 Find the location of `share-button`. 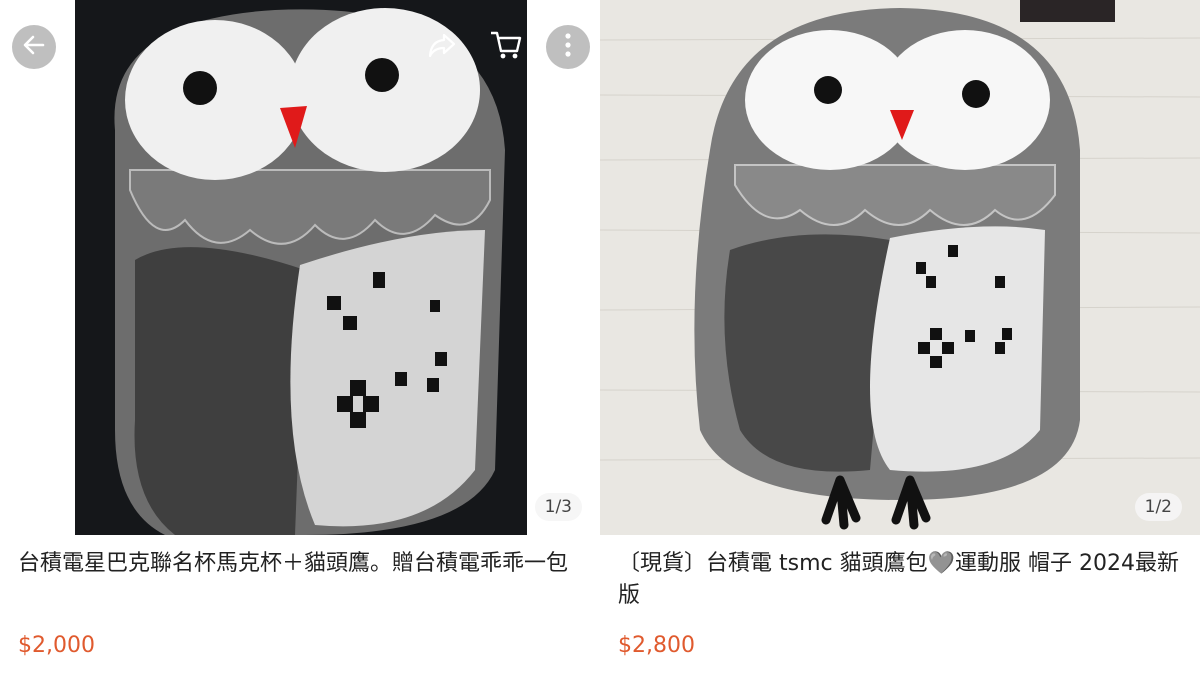

share-button is located at coordinates (442, 47).